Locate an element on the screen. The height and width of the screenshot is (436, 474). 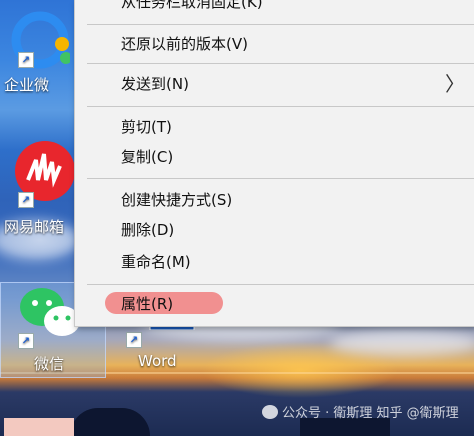
wechat-public-icon is located at coordinates (270, 412).